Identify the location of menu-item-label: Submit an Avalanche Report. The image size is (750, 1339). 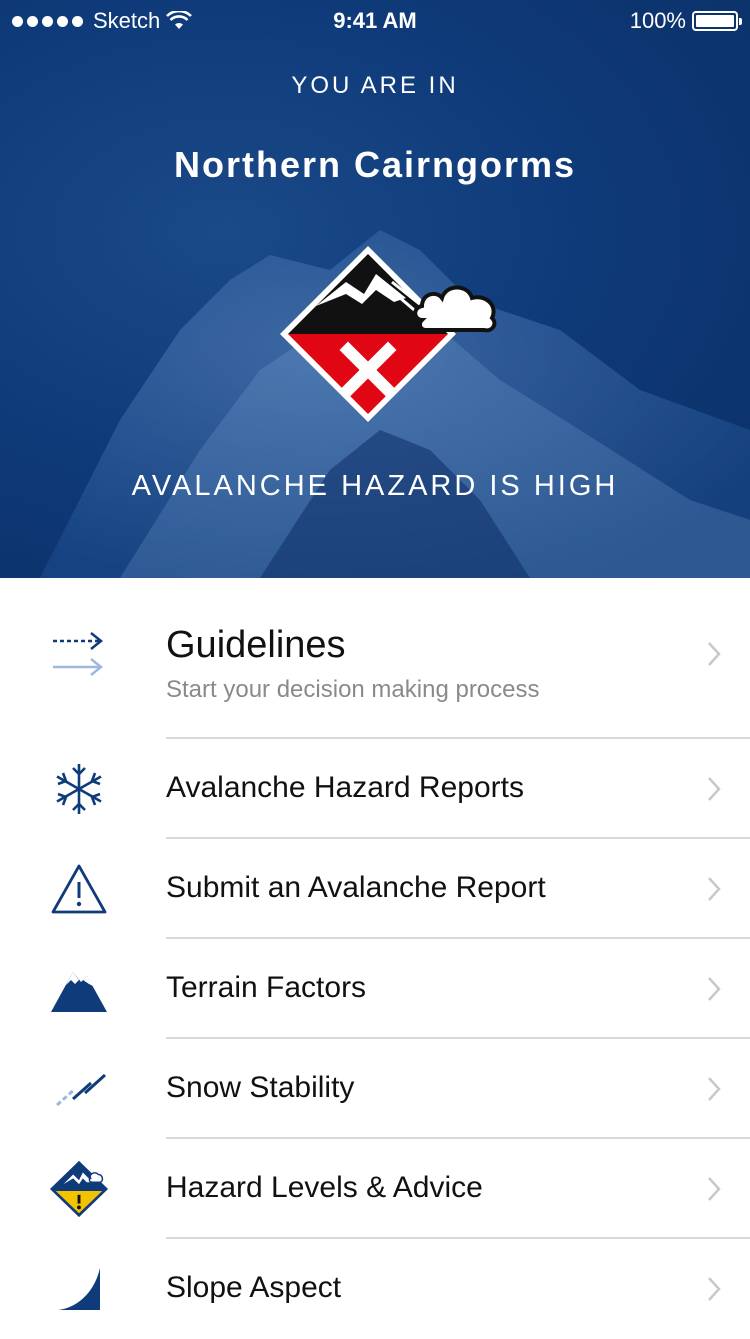
(356, 887).